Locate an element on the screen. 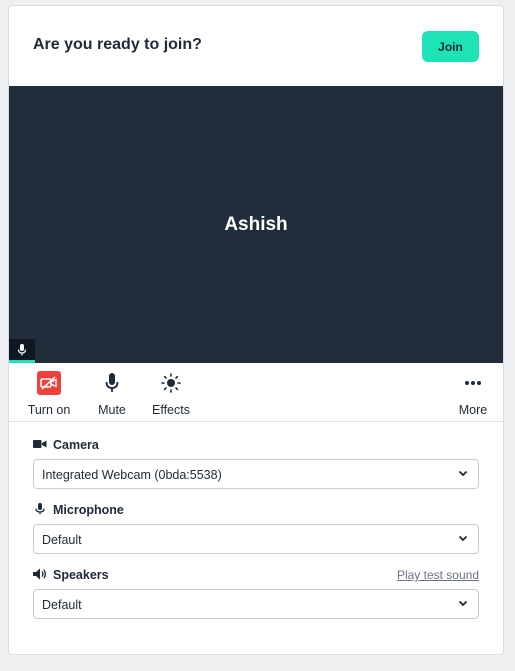 The image size is (515, 671). device-toolbar: Turn on Mute Effects More is located at coordinates (256, 392).